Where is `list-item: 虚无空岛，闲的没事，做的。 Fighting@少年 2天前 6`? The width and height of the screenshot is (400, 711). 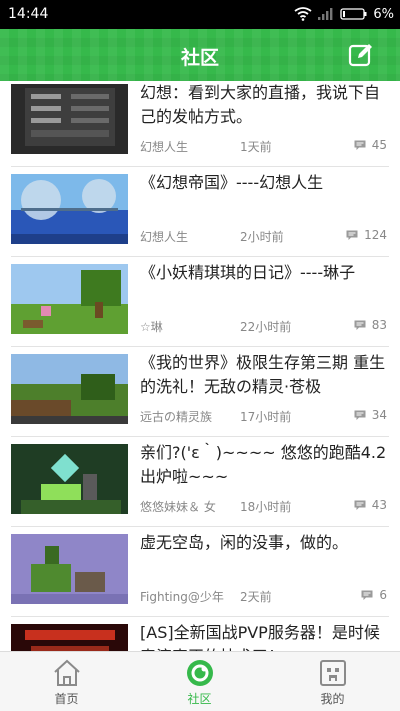 list-item: 虚无空岛，闲的没事，做的。 Fighting@少年 2天前 6 is located at coordinates (200, 572).